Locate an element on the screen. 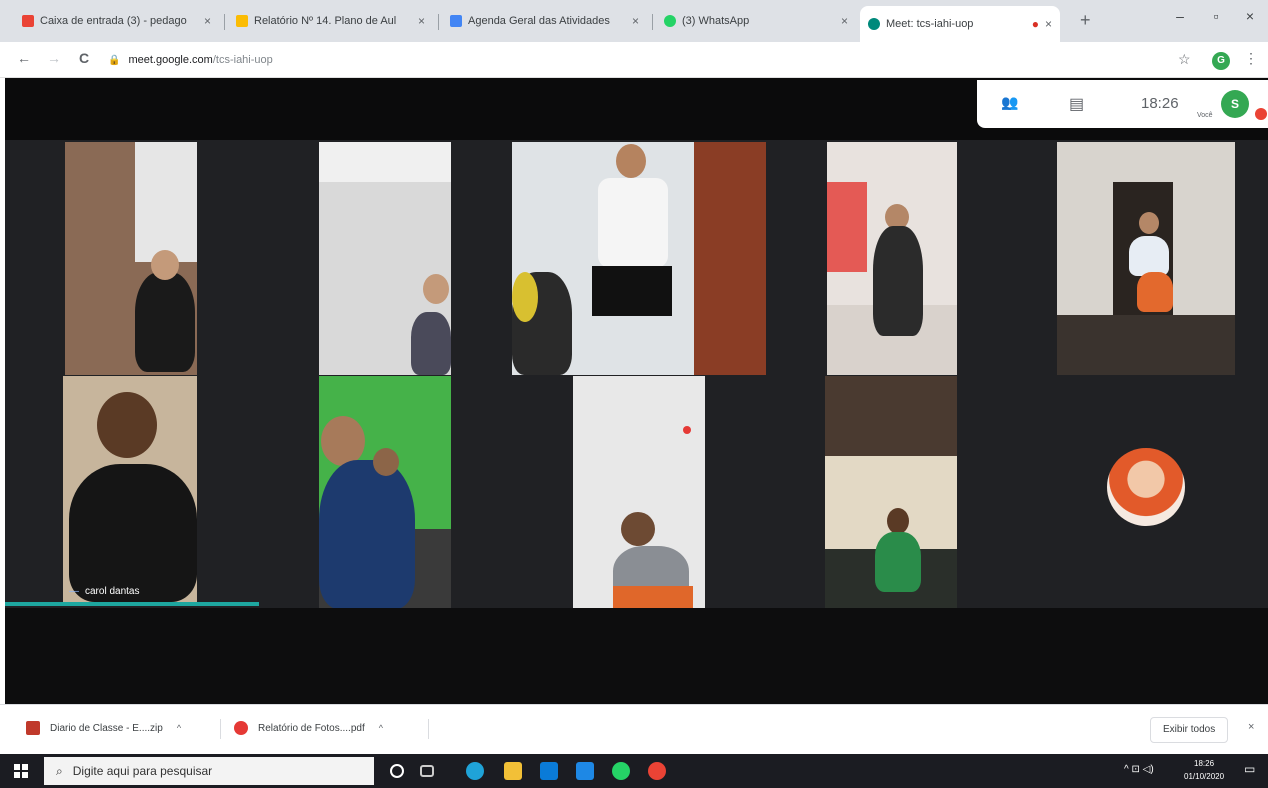 The width and height of the screenshot is (1268, 788). browser-menu-icon: ⋮ is located at coordinates (1251, 58).